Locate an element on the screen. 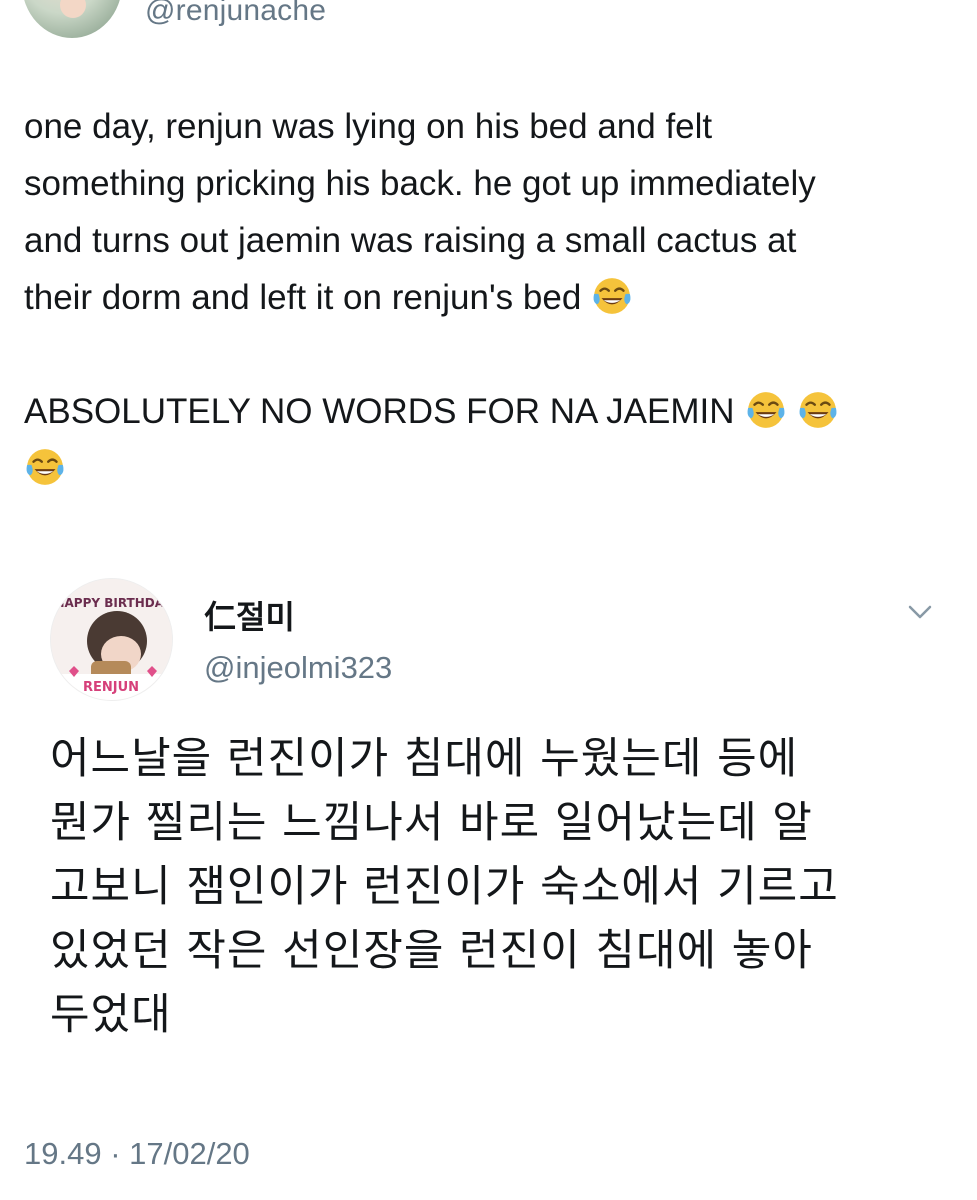  avatar-image: HAPPY BIRTHDAY RENJUN is located at coordinates (111, 639).